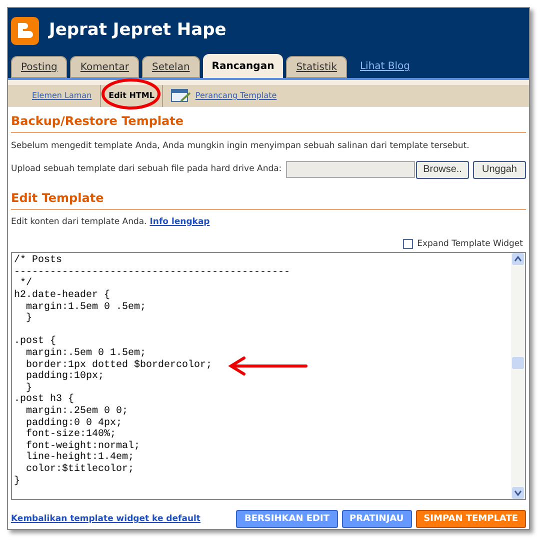  Describe the element at coordinates (180, 222) in the screenshot. I see `info-link: Info lengkap` at that location.